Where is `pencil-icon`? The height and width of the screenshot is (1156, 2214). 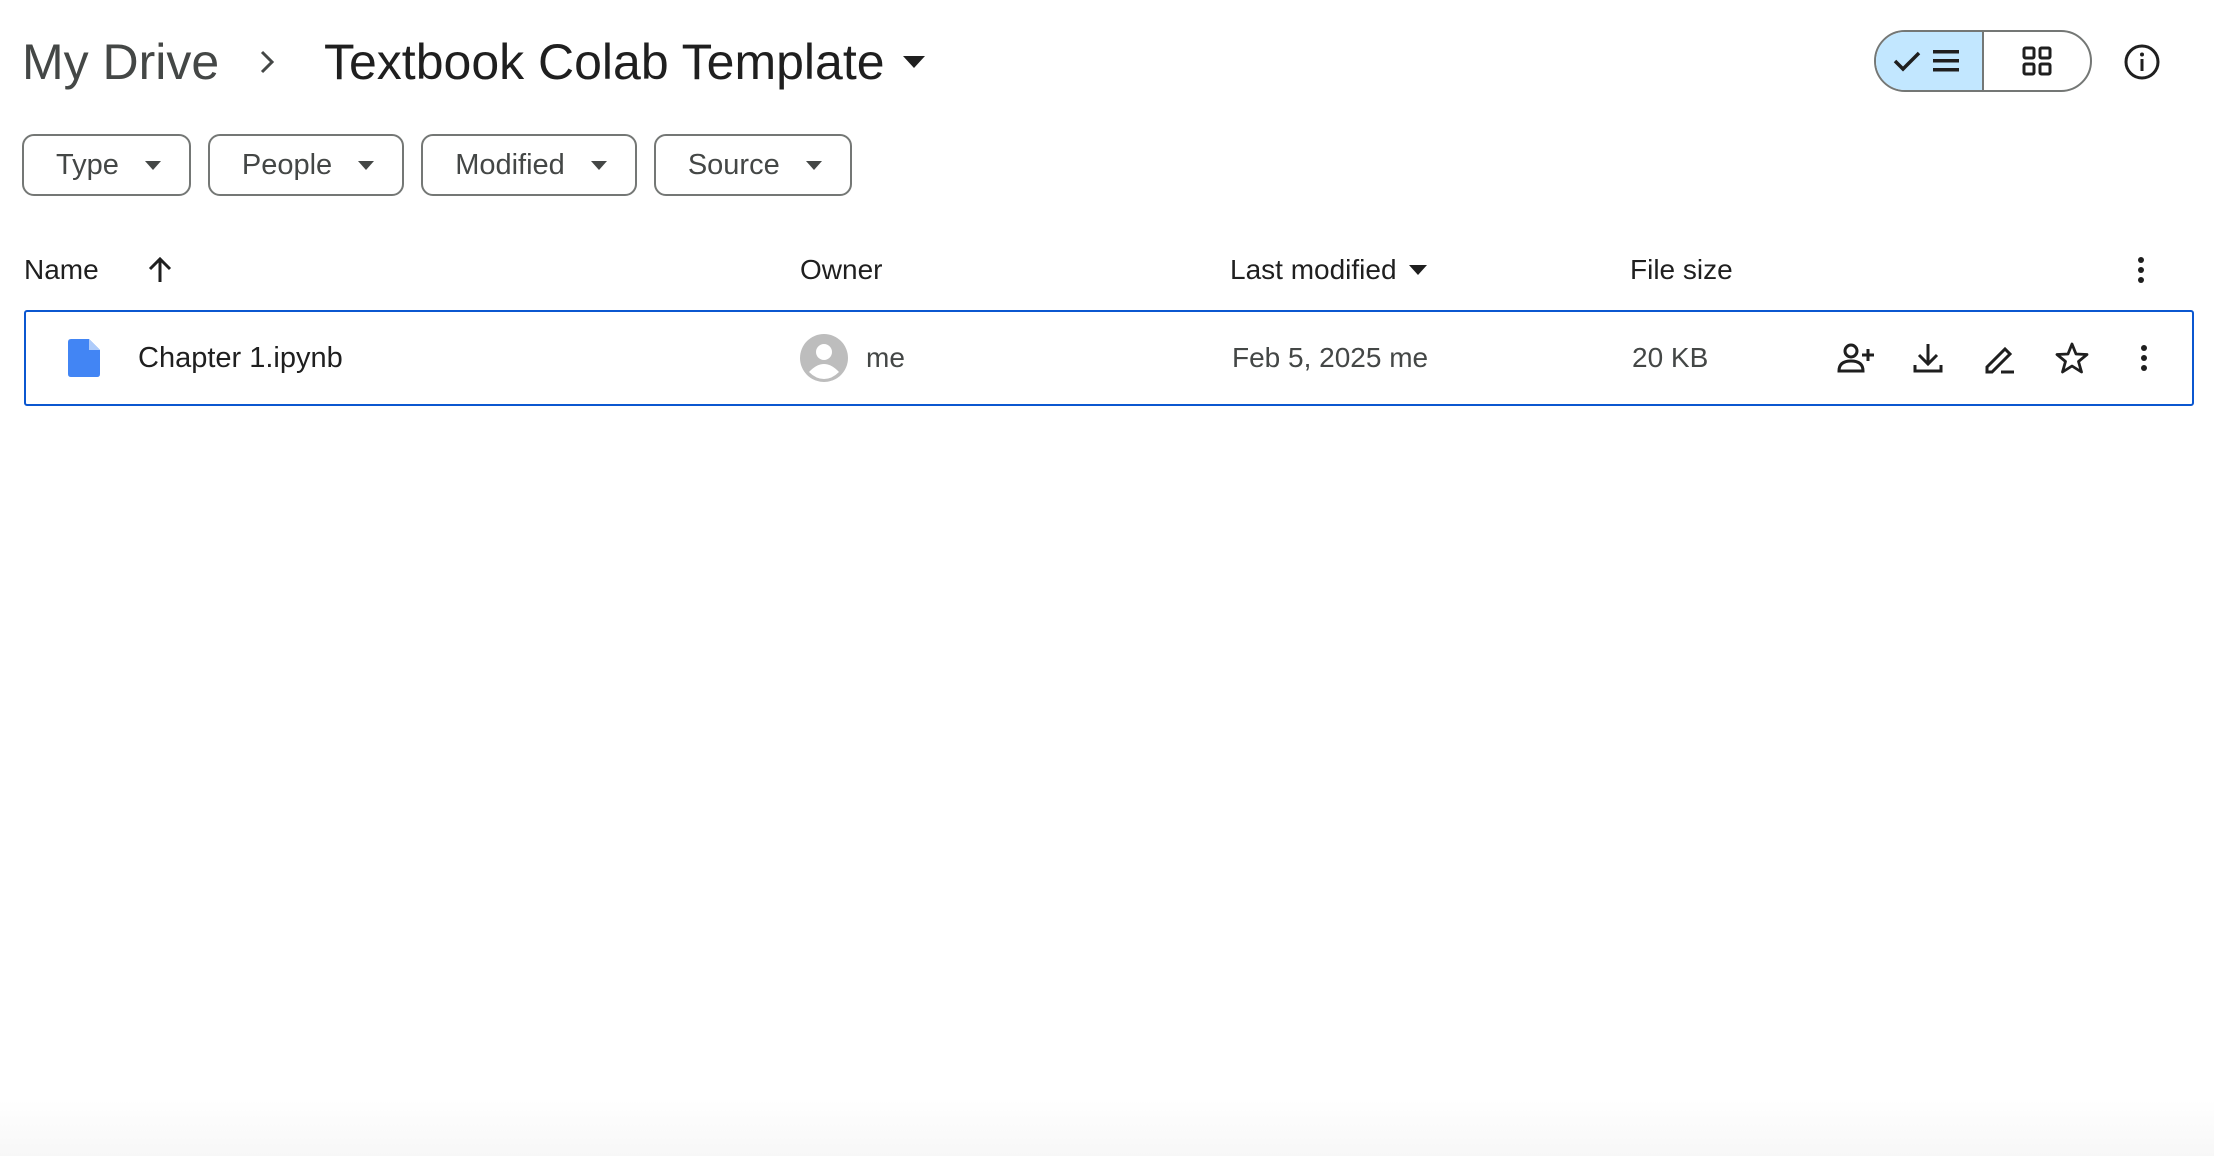 pencil-icon is located at coordinates (1999, 360).